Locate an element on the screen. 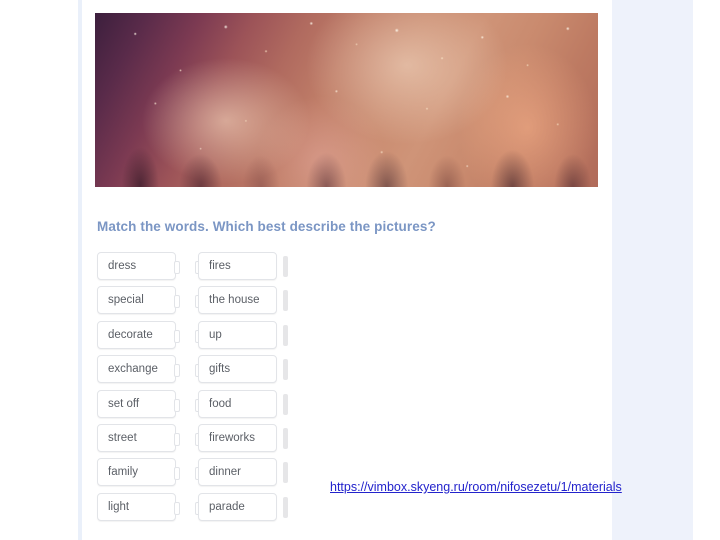 The width and height of the screenshot is (720, 540). word-chip-left: light is located at coordinates (136, 506).